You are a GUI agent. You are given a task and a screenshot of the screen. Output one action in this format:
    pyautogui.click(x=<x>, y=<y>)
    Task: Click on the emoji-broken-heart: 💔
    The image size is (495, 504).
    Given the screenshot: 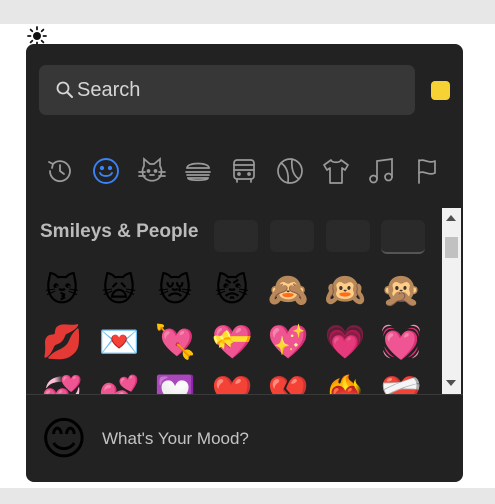 What is the action you would take?
    pyautogui.click(x=288, y=382)
    